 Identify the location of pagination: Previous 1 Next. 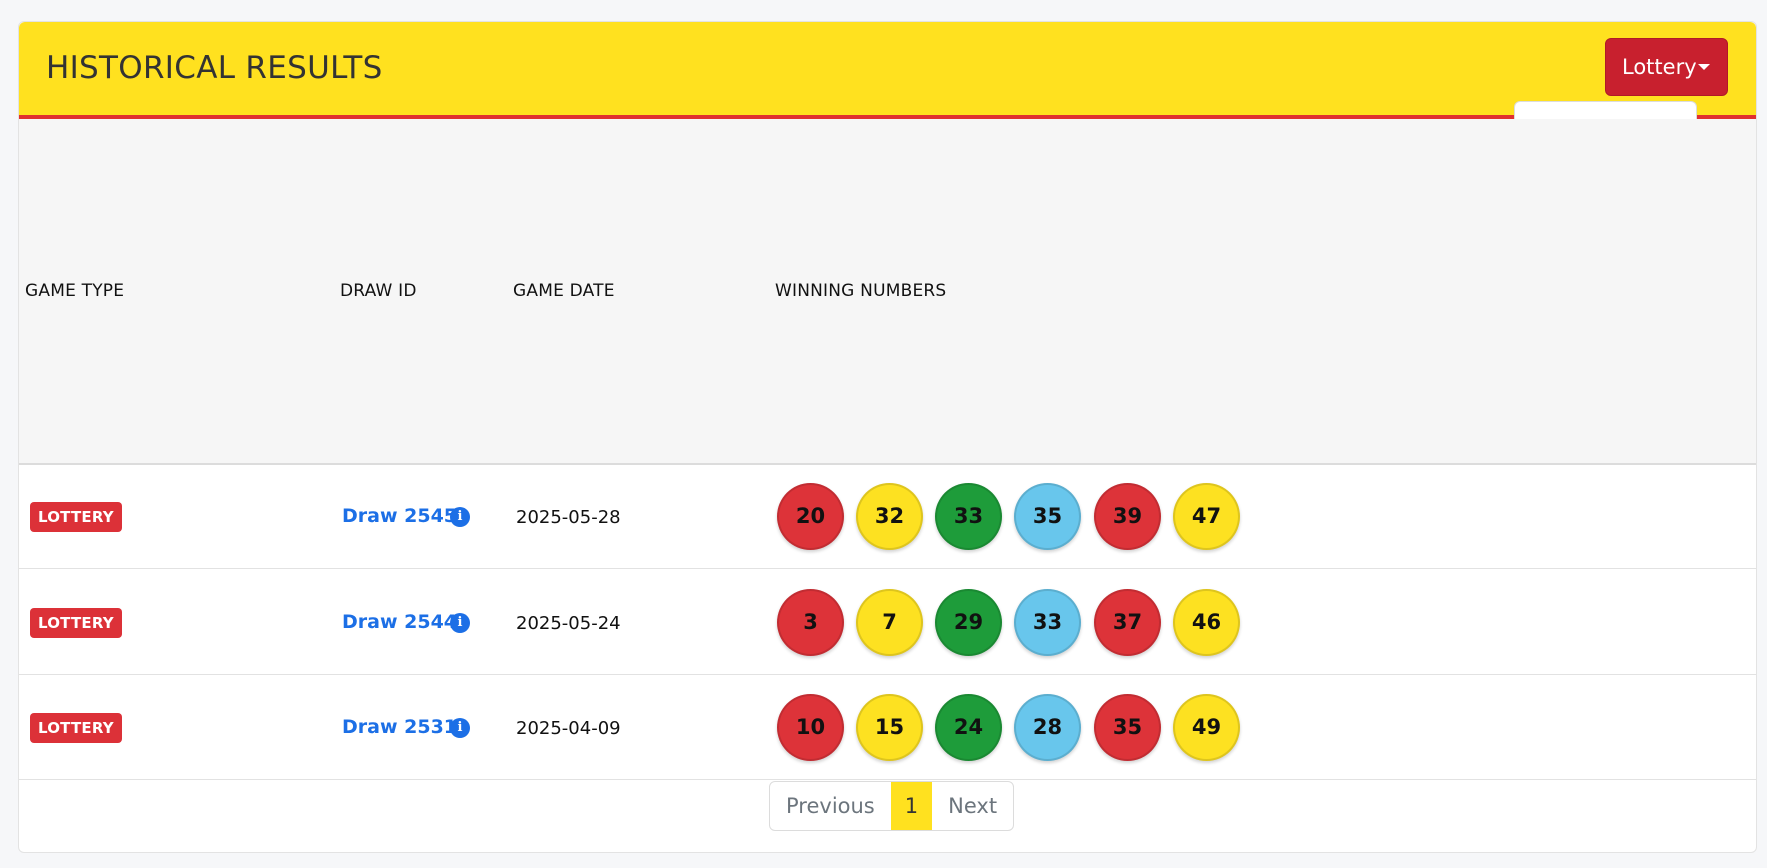
(892, 806).